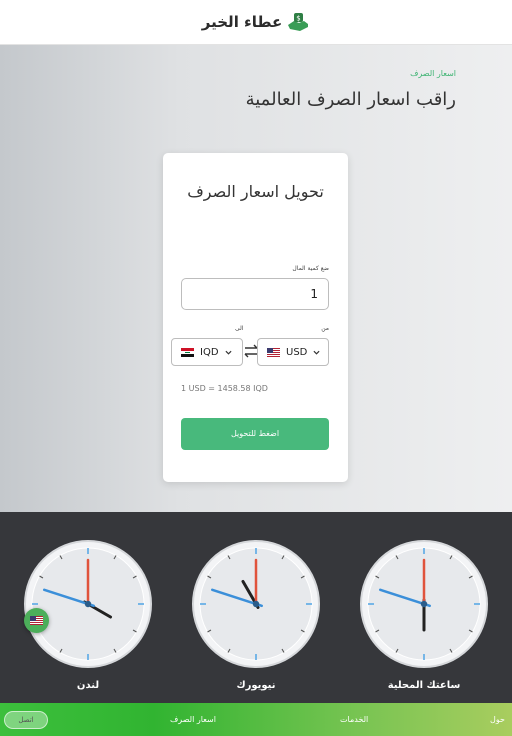 The width and height of the screenshot is (512, 736). I want to click on clock-label-new-york: نيويورك, so click(256, 685).